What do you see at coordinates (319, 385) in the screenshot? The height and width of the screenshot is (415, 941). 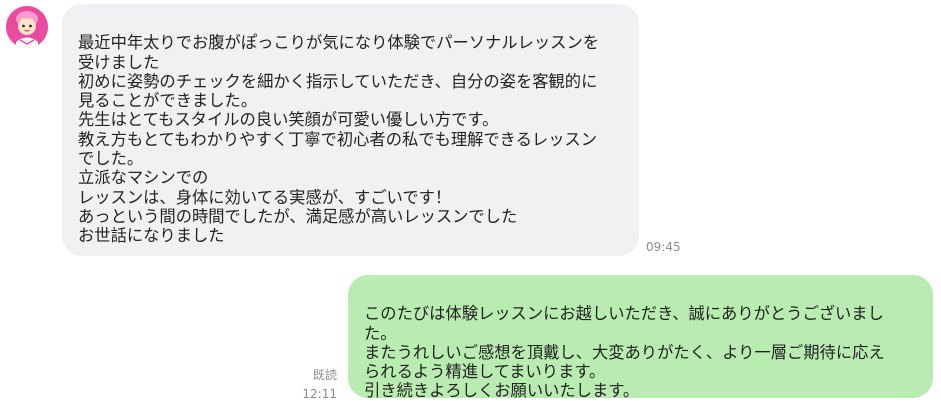 I see `read-receipt: 既読 12:11` at bounding box center [319, 385].